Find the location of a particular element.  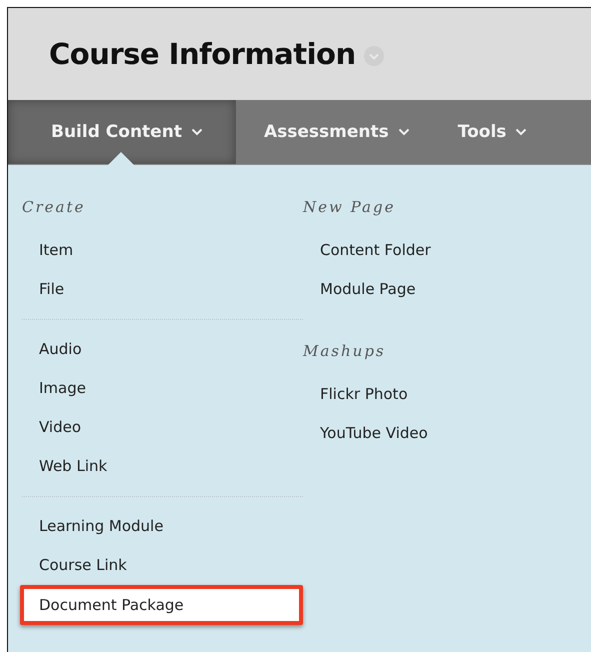

menu-item: Video is located at coordinates (162, 427).